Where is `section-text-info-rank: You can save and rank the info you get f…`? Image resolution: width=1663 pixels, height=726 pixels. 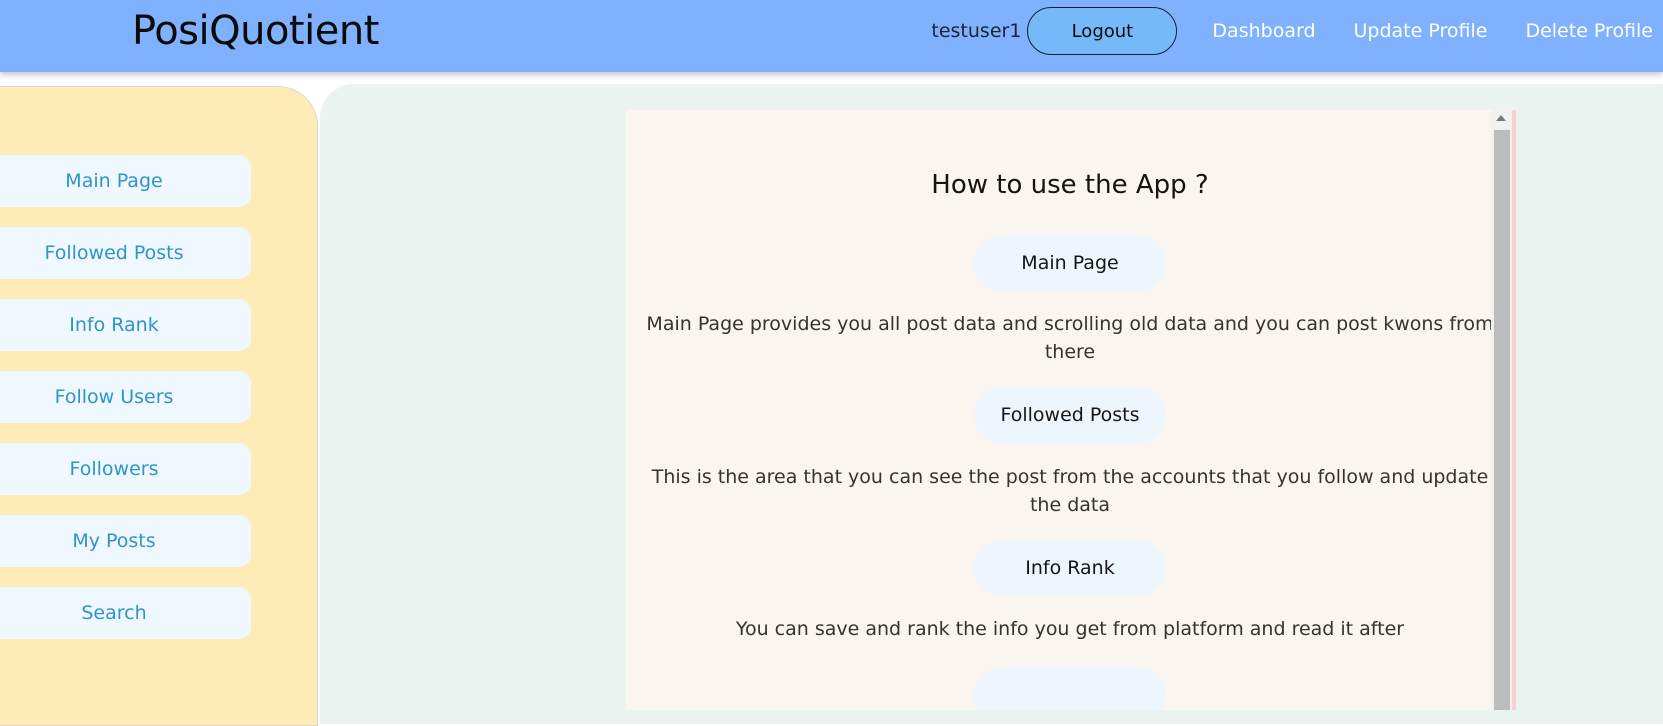
section-text-info-rank: You can save and rank the info you get f… is located at coordinates (1070, 629).